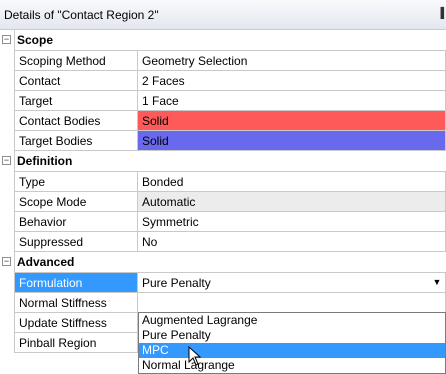 The height and width of the screenshot is (374, 446). What do you see at coordinates (292, 365) in the screenshot?
I see `dropdown-option-normal-lagrange: Normal Lagrange` at bounding box center [292, 365].